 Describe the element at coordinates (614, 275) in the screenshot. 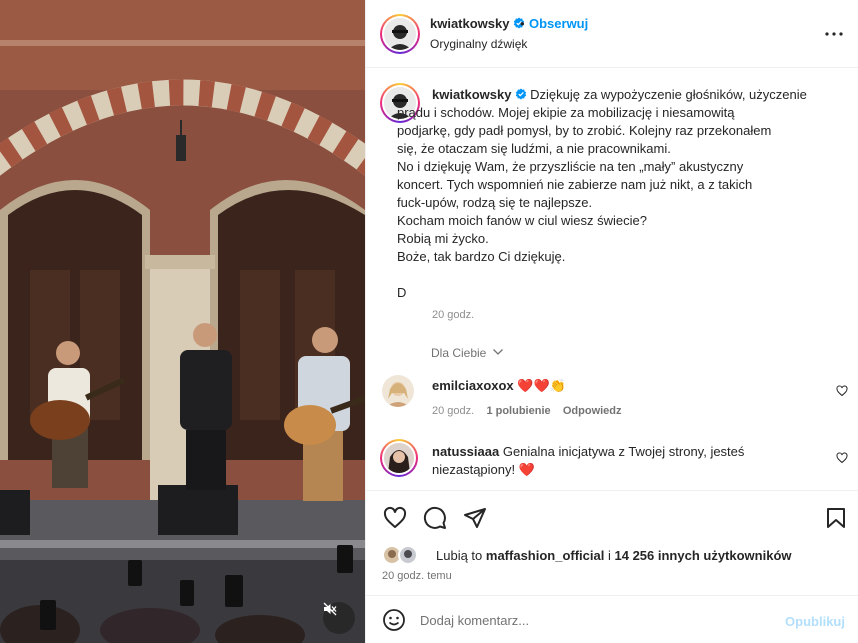

I see `caption-line` at that location.